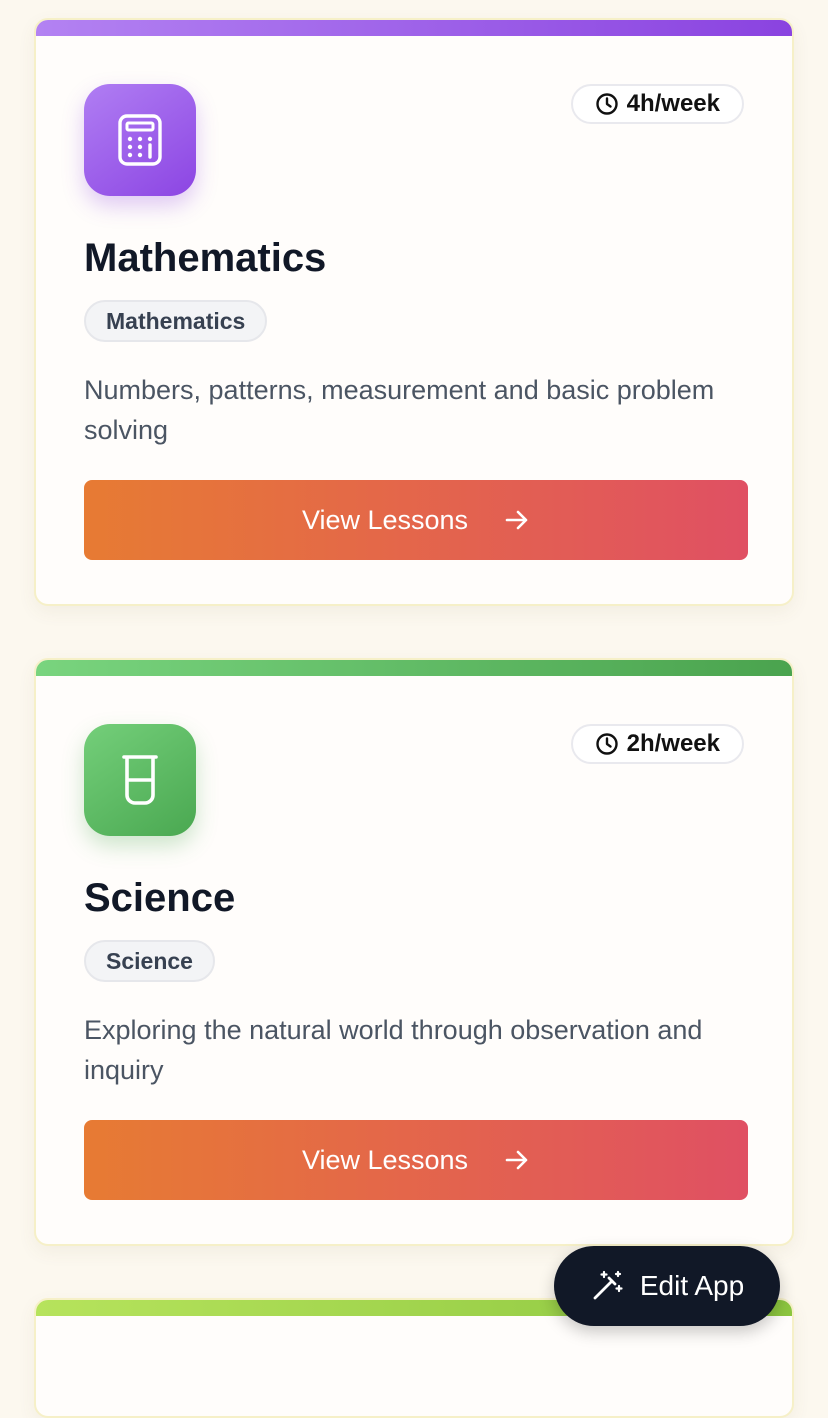 This screenshot has width=828, height=1418. I want to click on calculator-icon, so click(140, 140).